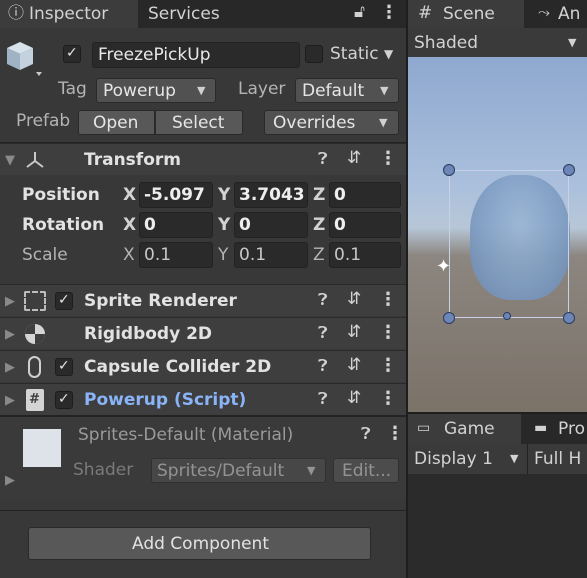  What do you see at coordinates (446, 43) in the screenshot?
I see `shading-mode-label: Shaded` at bounding box center [446, 43].